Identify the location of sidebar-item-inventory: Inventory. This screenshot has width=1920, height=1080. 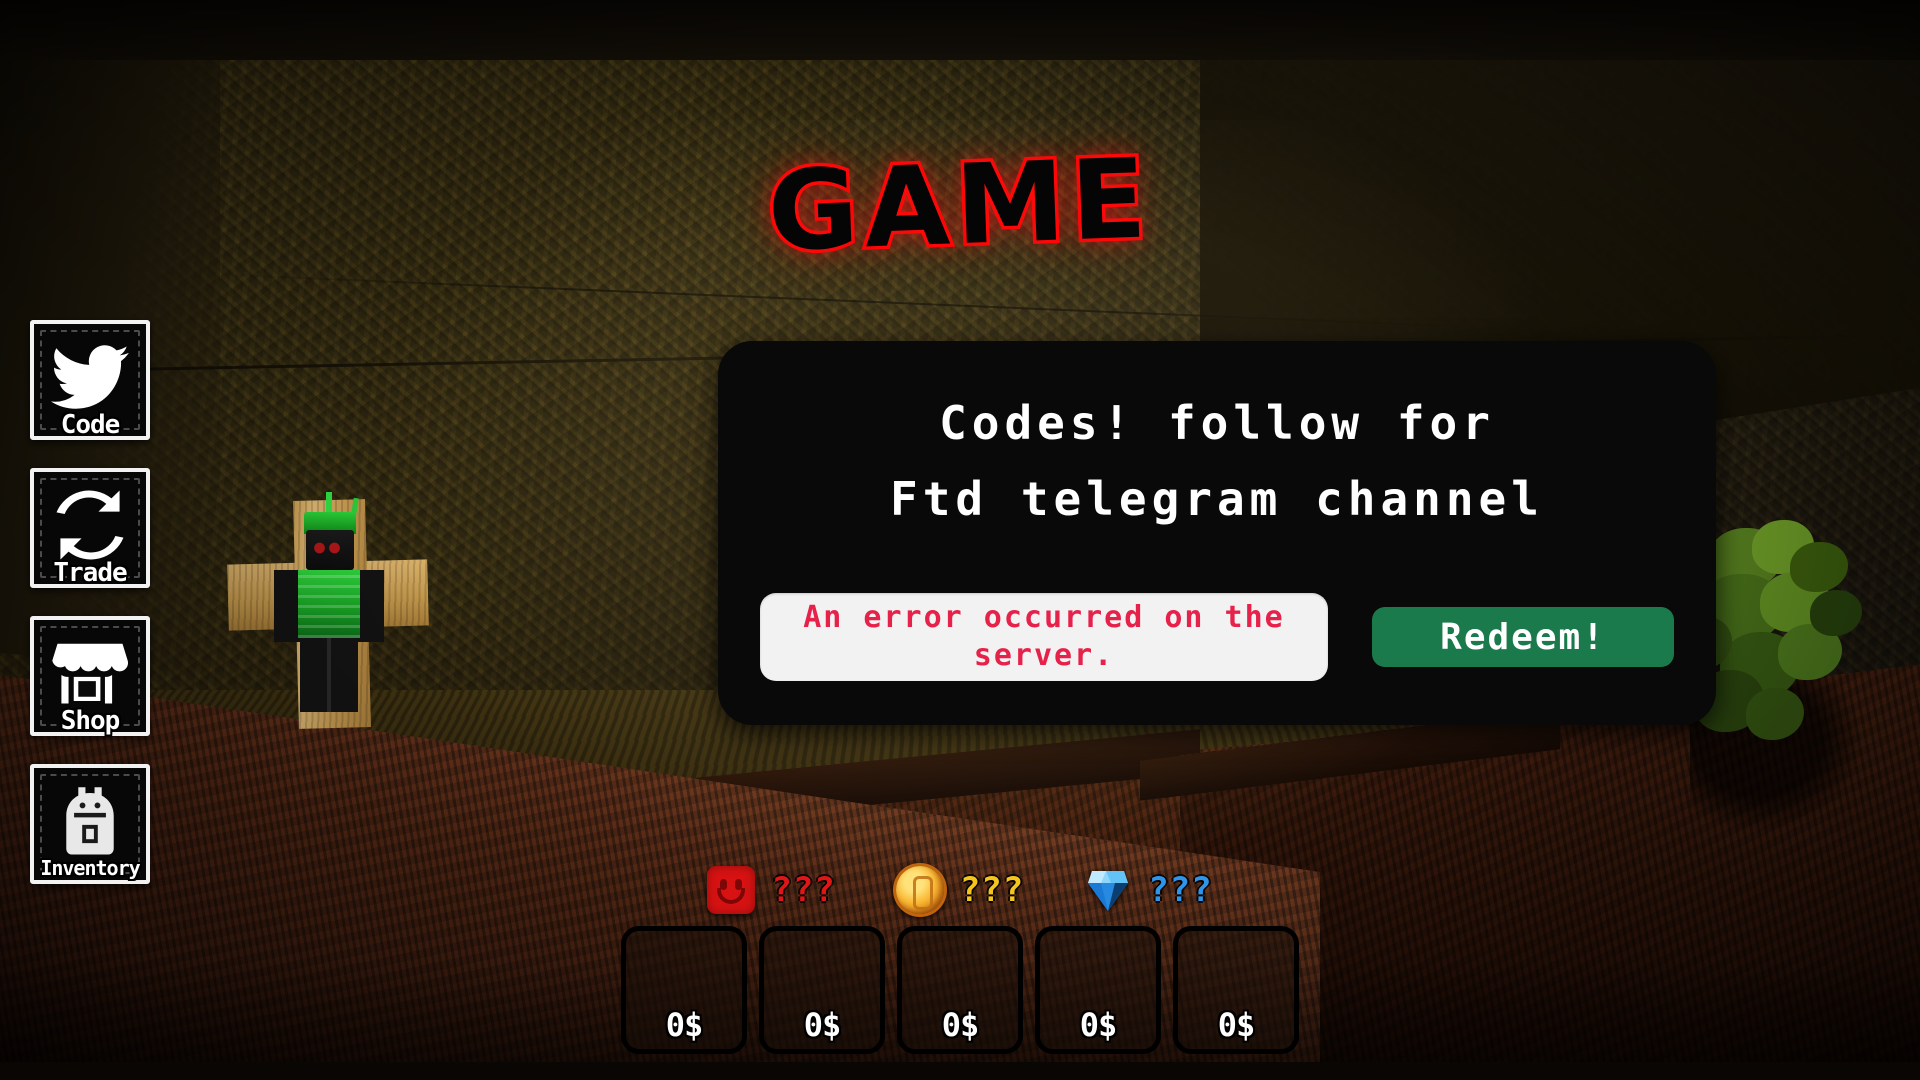
(90, 824).